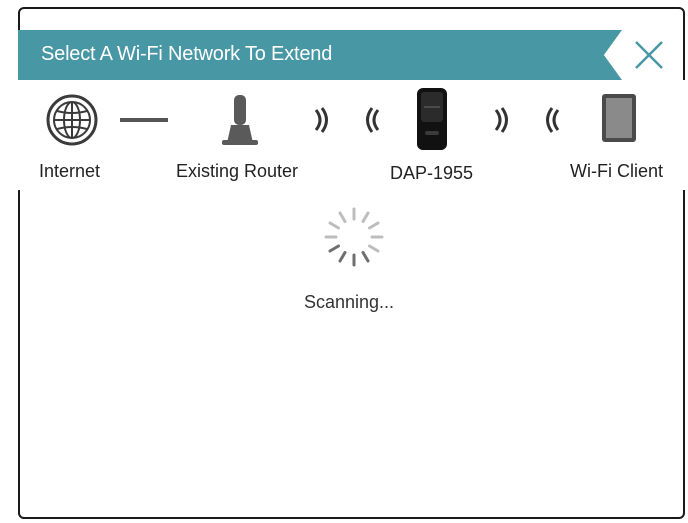  I want to click on close-icon, so click(649, 55).